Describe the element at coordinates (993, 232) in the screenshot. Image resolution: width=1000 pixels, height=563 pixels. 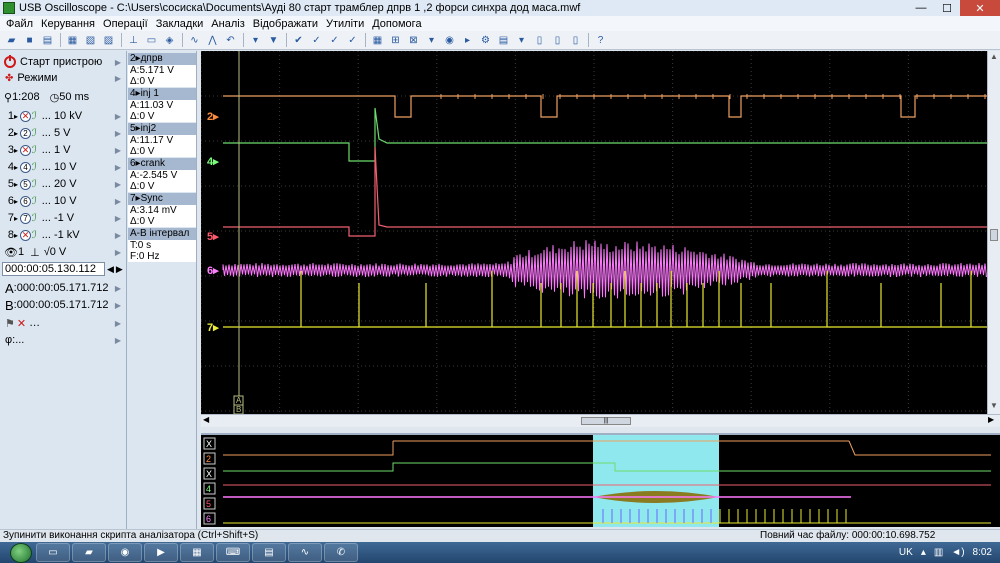
I see `vertical-scrollbar: ▲ ▼` at that location.